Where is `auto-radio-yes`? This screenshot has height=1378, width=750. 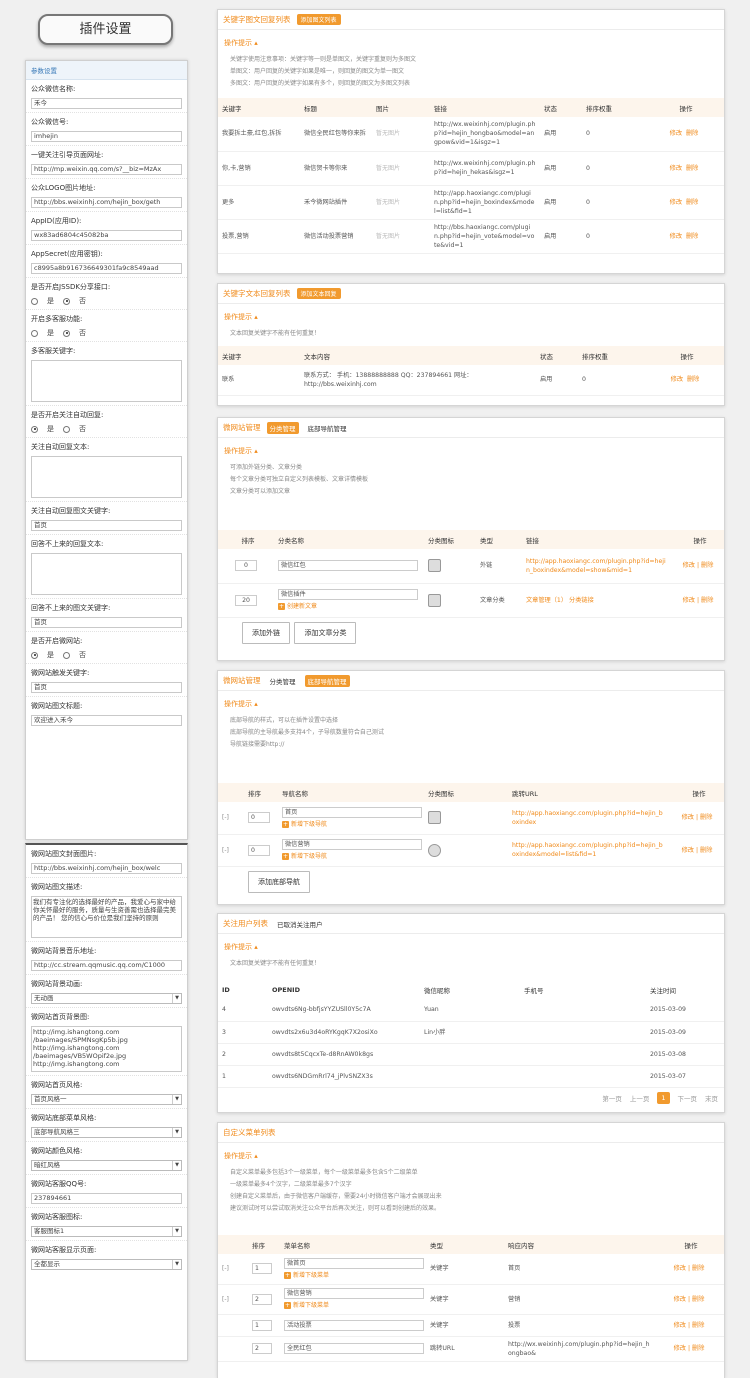 auto-radio-yes is located at coordinates (34, 429).